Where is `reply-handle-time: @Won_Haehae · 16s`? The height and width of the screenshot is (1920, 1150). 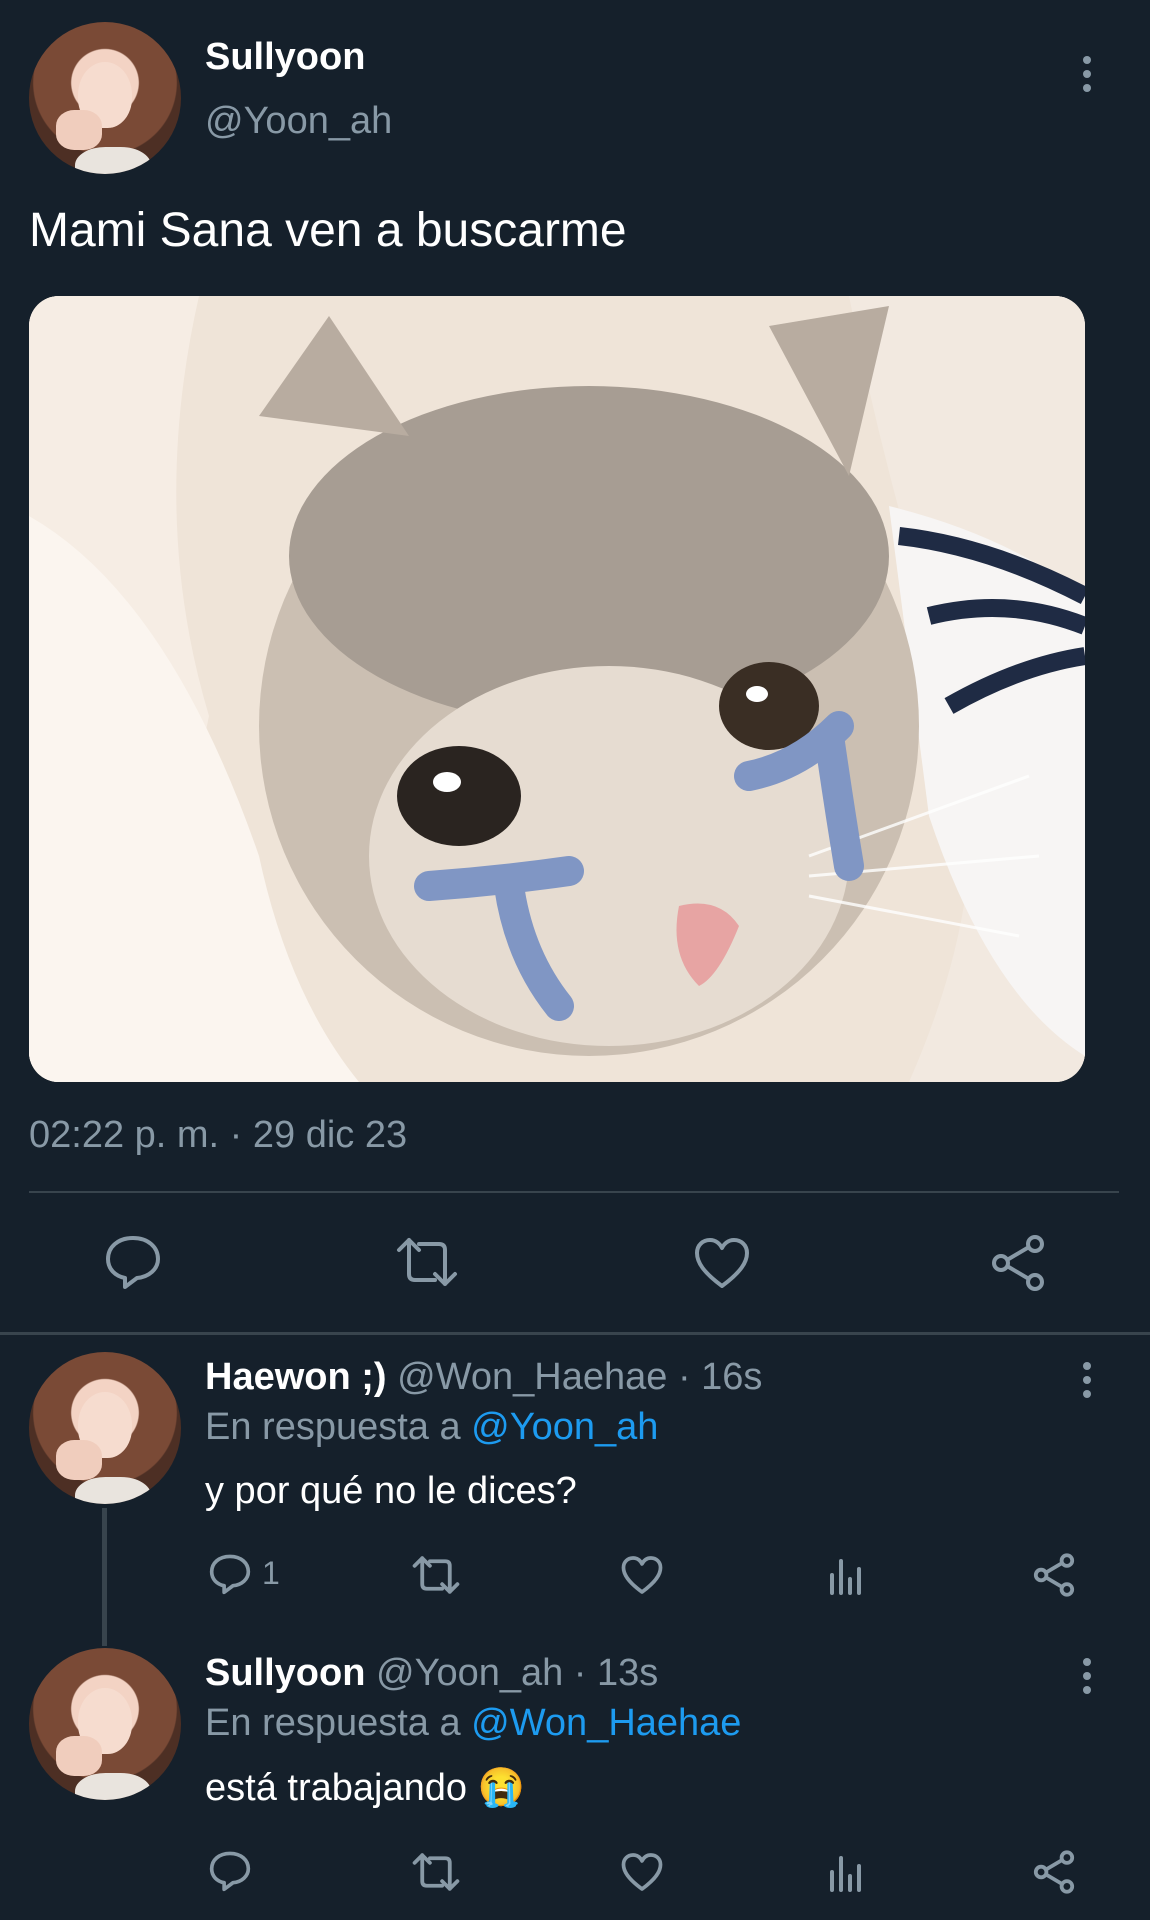 reply-handle-time: @Won_Haehae · 16s is located at coordinates (579, 1377).